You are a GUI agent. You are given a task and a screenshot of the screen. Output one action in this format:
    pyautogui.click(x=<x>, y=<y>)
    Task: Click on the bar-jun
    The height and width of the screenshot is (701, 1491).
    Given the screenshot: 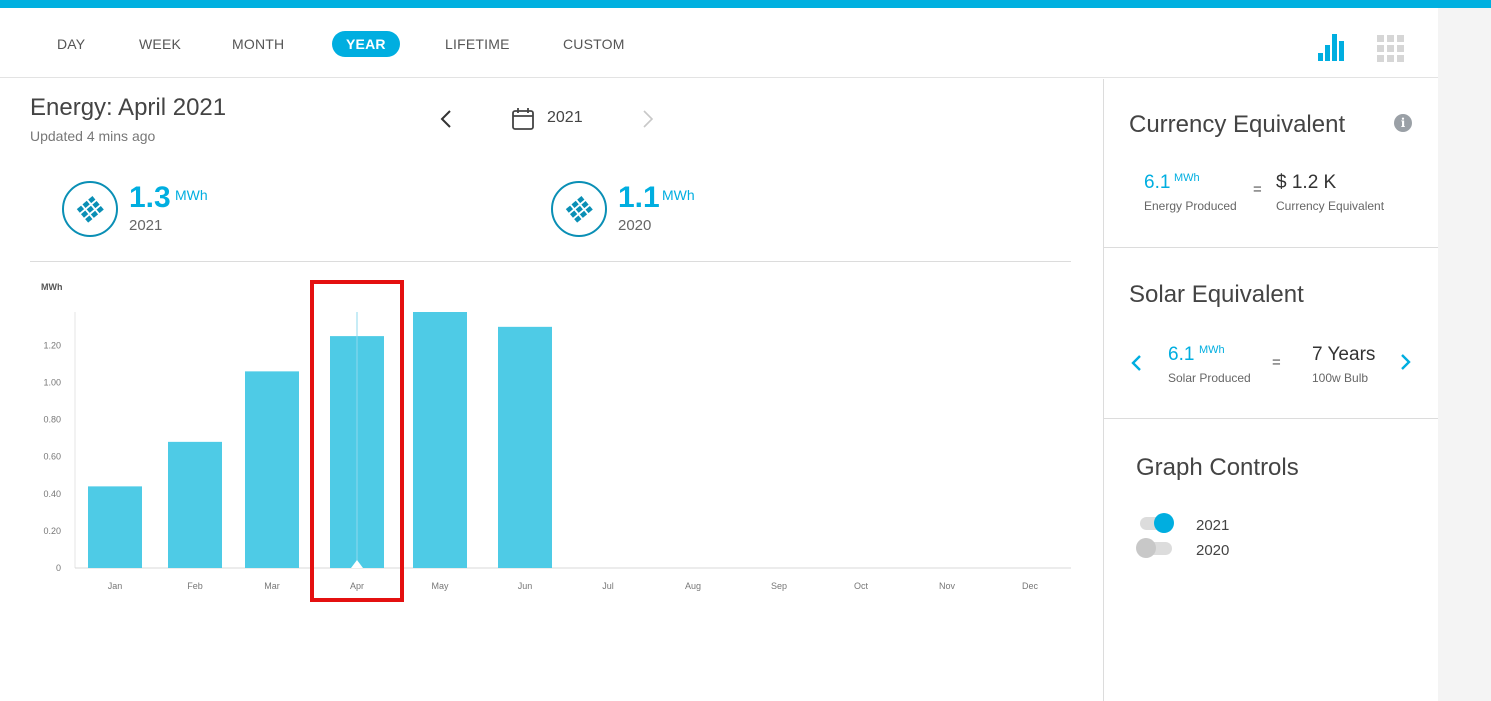 What is the action you would take?
    pyautogui.click(x=525, y=447)
    